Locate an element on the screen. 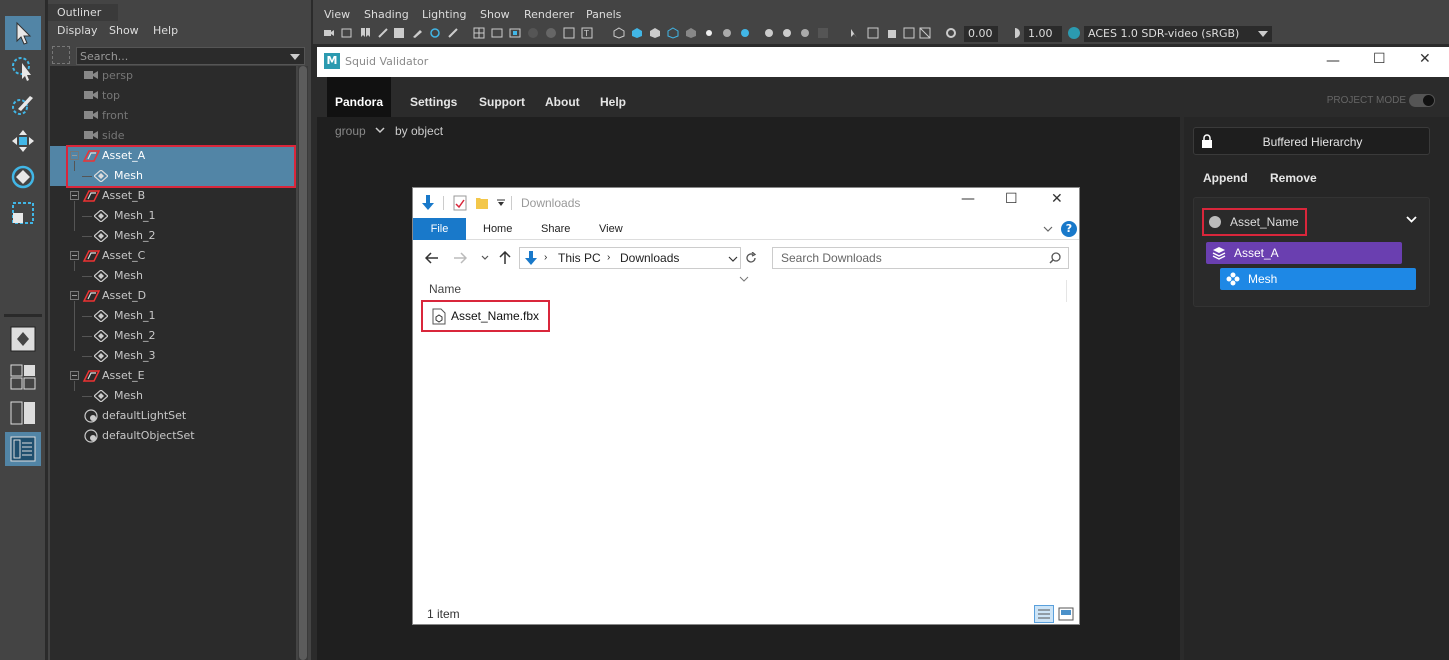 This screenshot has height=660, width=1449. append-button: Append is located at coordinates (1225, 178).